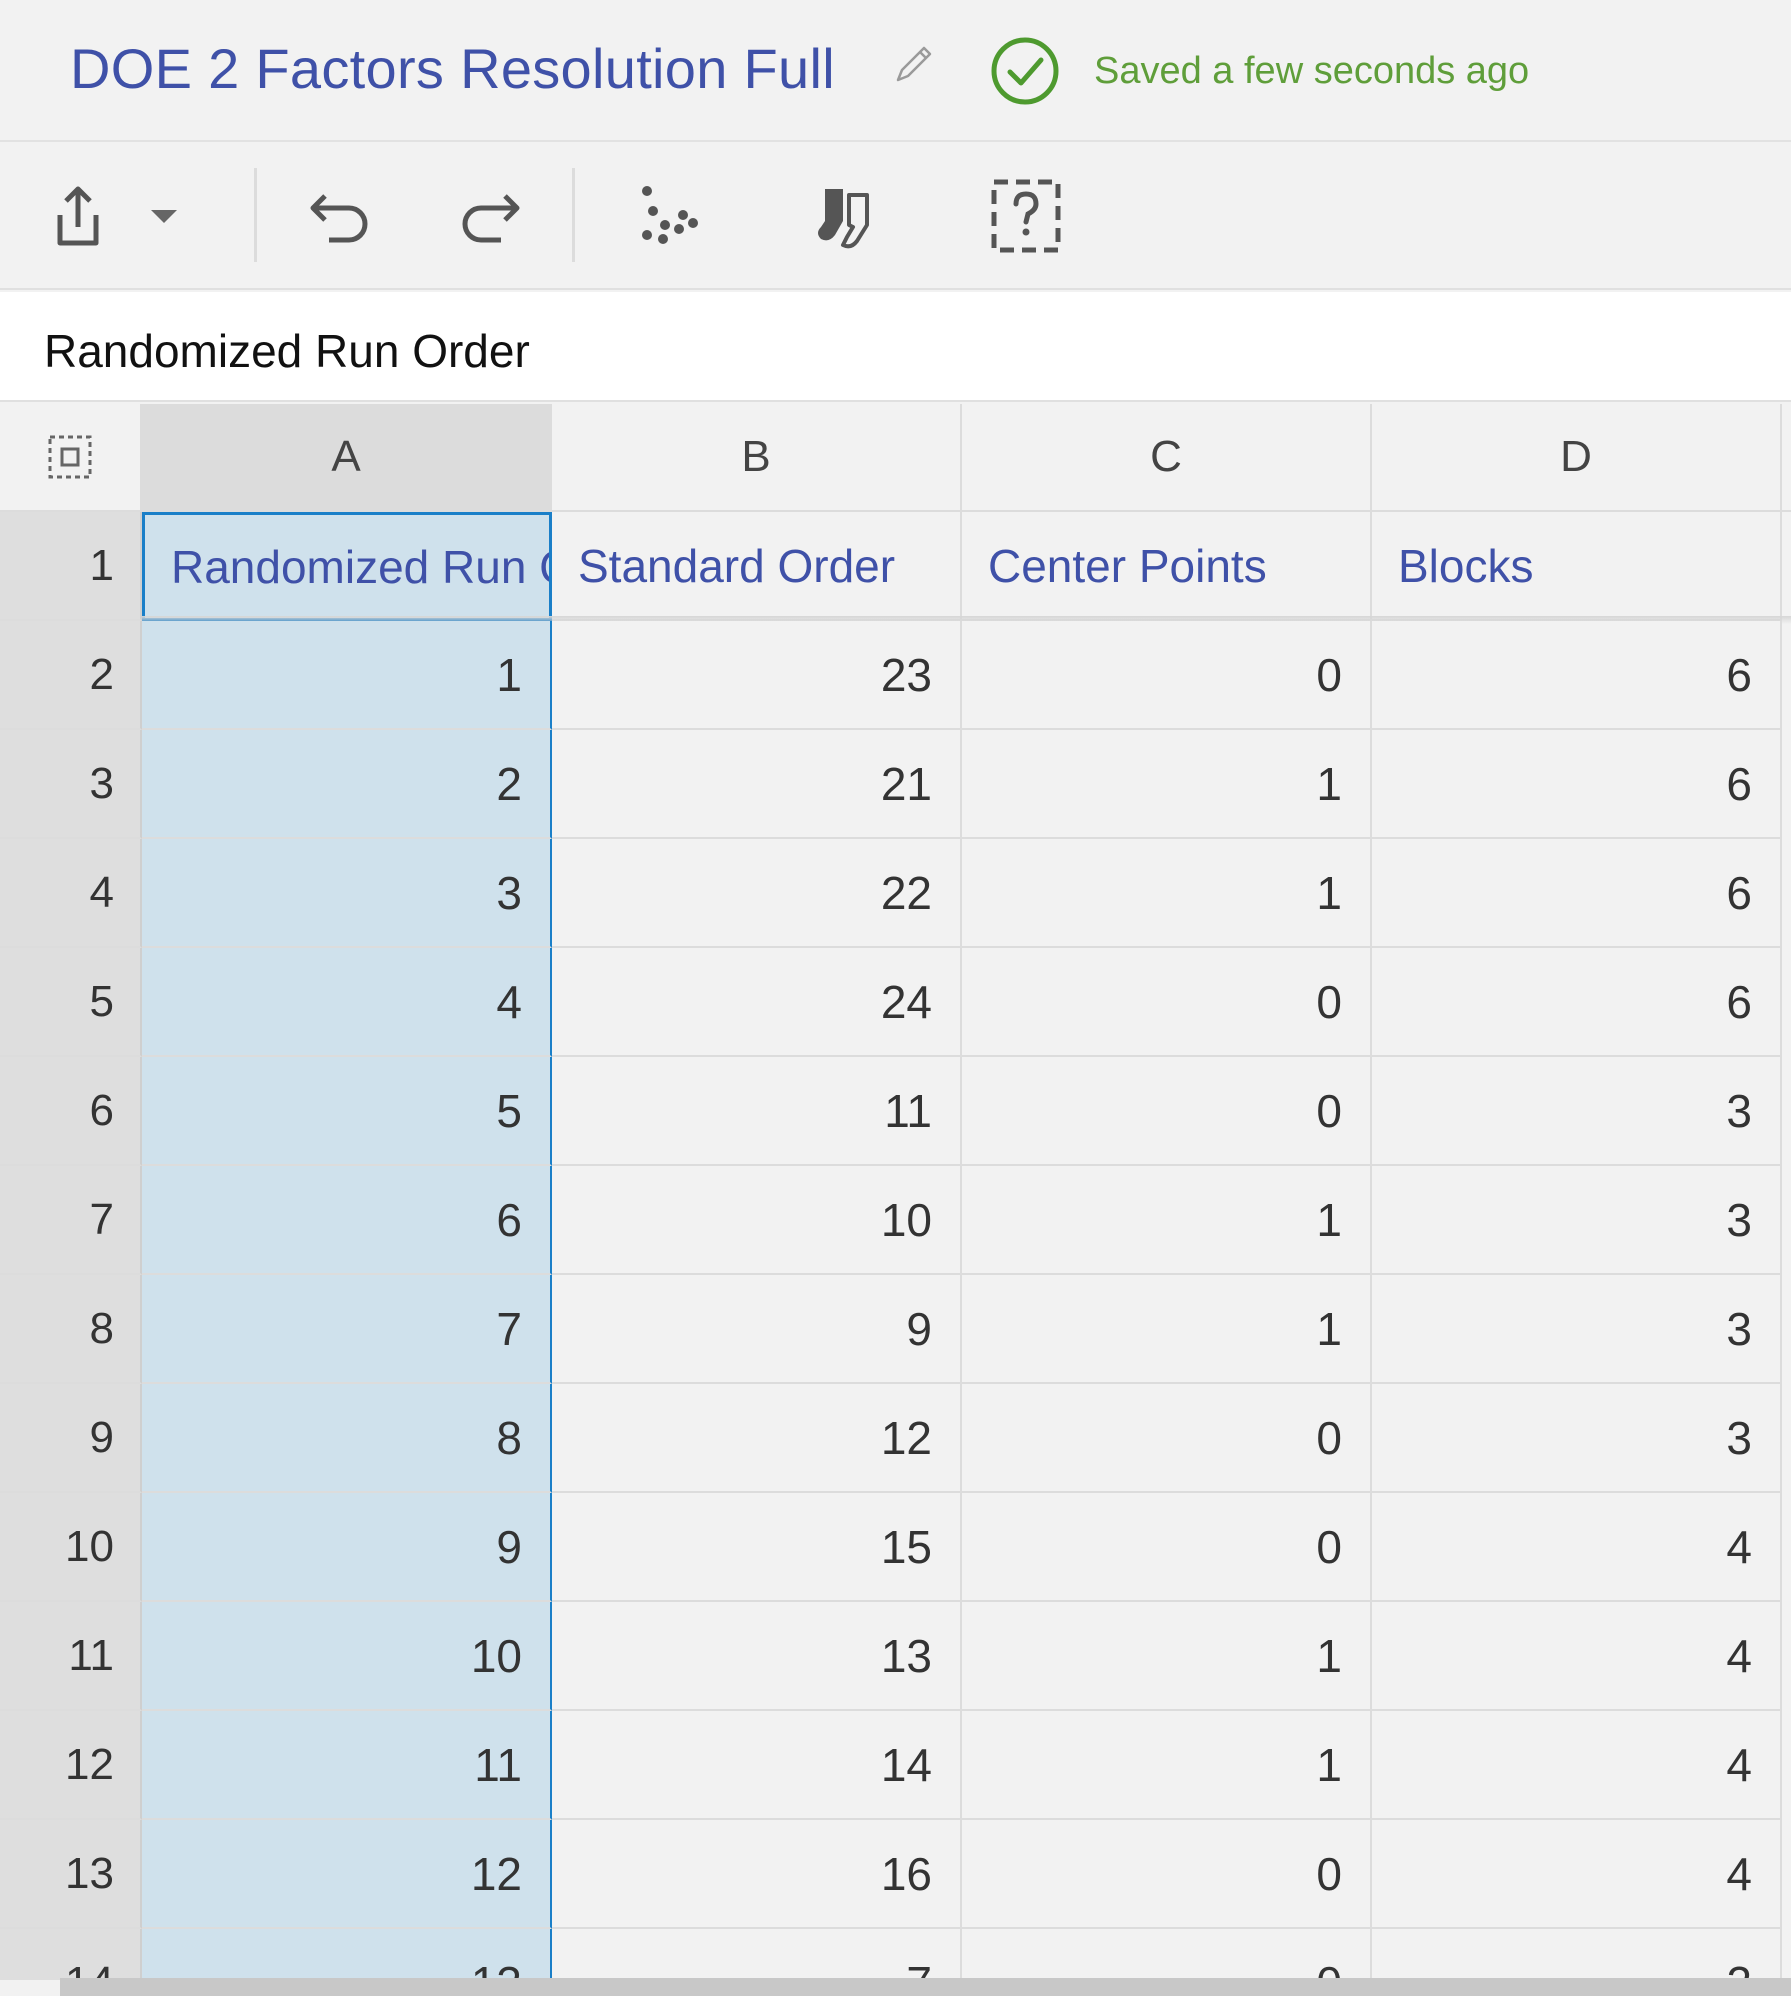 This screenshot has width=1791, height=1996. I want to click on row-header: 4, so click(71, 893).